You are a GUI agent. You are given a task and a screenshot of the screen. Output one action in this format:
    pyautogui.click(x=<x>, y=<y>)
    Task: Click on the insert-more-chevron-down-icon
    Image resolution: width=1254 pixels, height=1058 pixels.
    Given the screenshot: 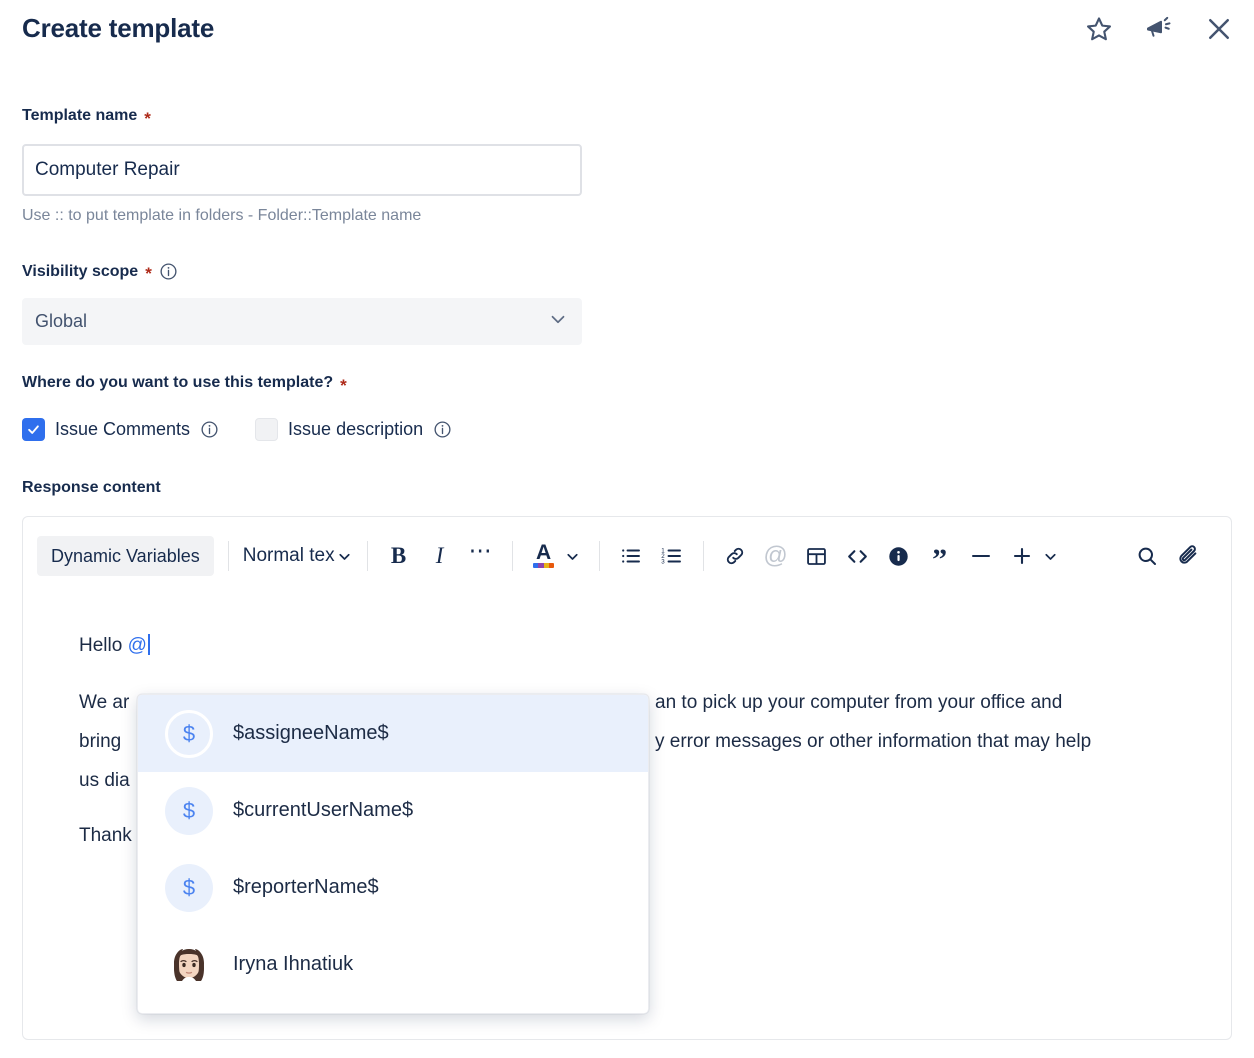 What is the action you would take?
    pyautogui.click(x=1051, y=556)
    